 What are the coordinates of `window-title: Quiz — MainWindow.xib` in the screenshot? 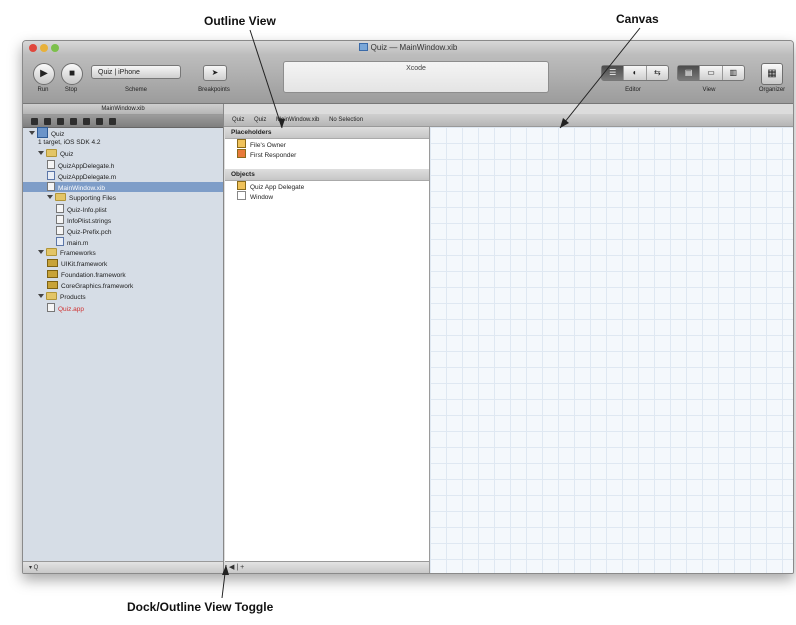 It's located at (408, 47).